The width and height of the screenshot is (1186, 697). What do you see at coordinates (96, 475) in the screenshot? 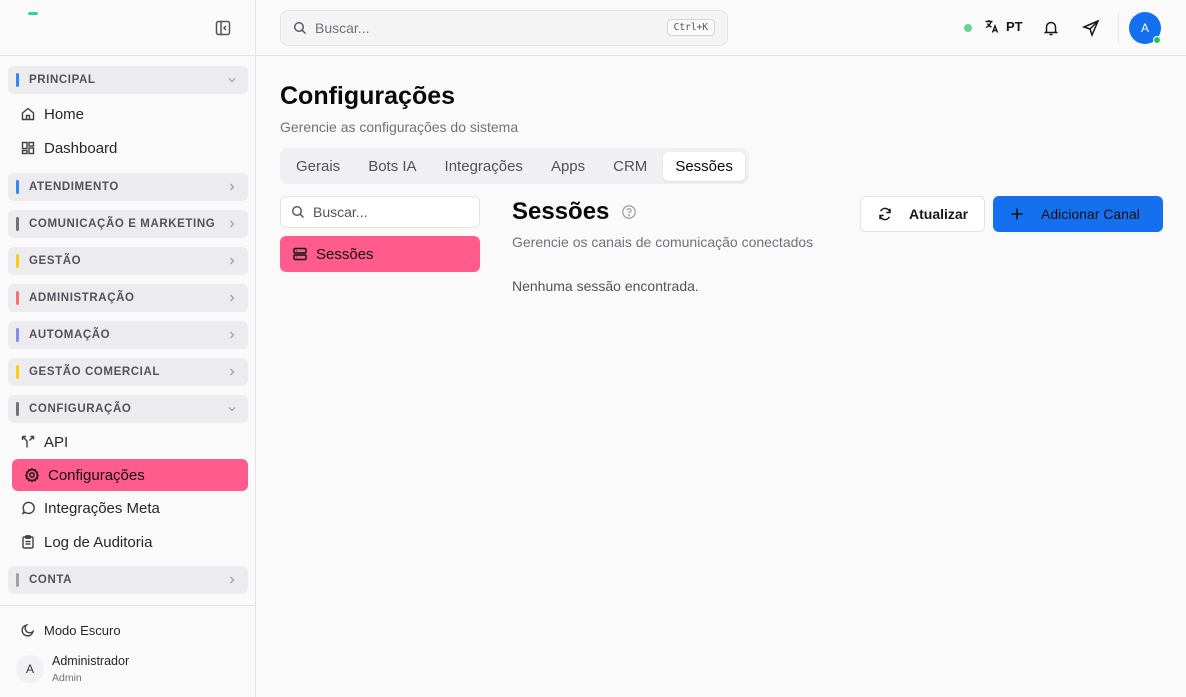
I see `sidebar-item-label: Configurações` at bounding box center [96, 475].